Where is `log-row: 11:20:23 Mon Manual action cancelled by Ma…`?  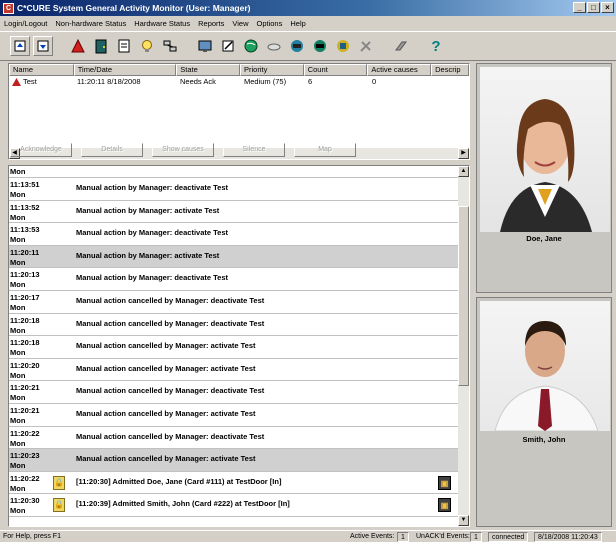
log-row: 11:20:23 Mon Manual action cancelled by Ma… is located at coordinates (239, 460).